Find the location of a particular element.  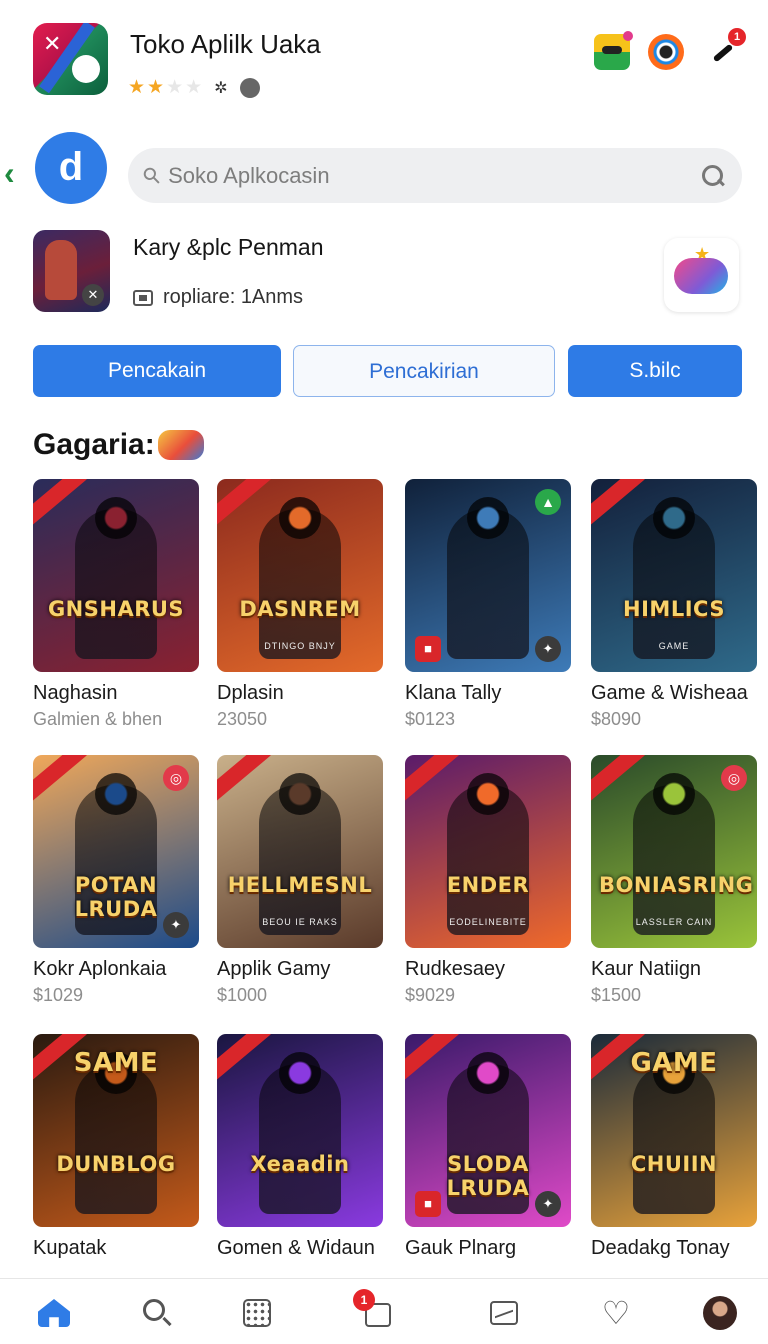

brush-stroke is located at coordinates (723, 53).